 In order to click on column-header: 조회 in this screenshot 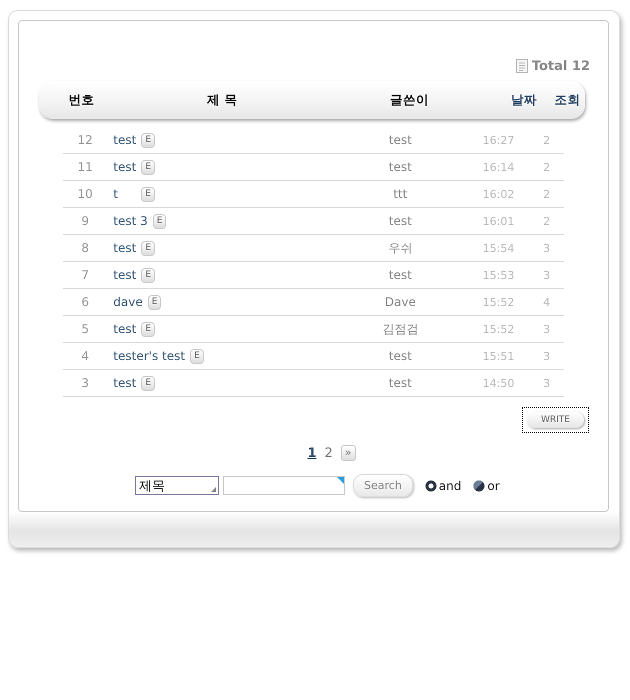, I will do `click(568, 100)`.